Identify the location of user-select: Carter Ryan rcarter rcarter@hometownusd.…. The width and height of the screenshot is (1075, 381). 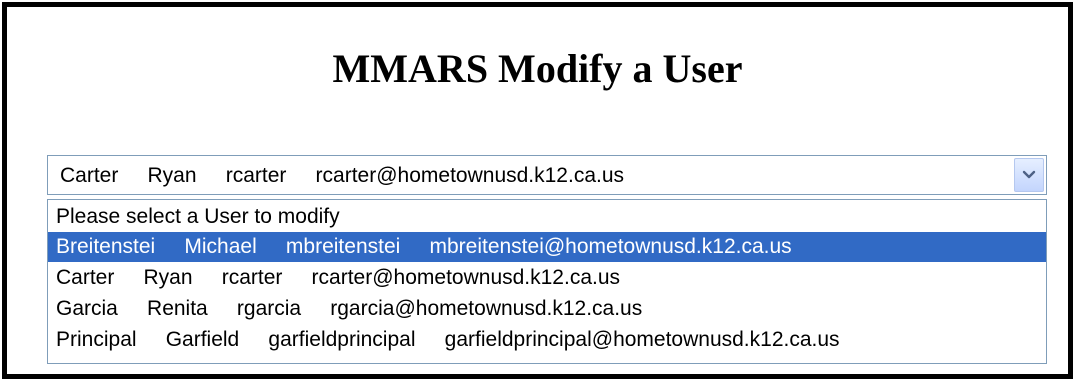
(547, 175).